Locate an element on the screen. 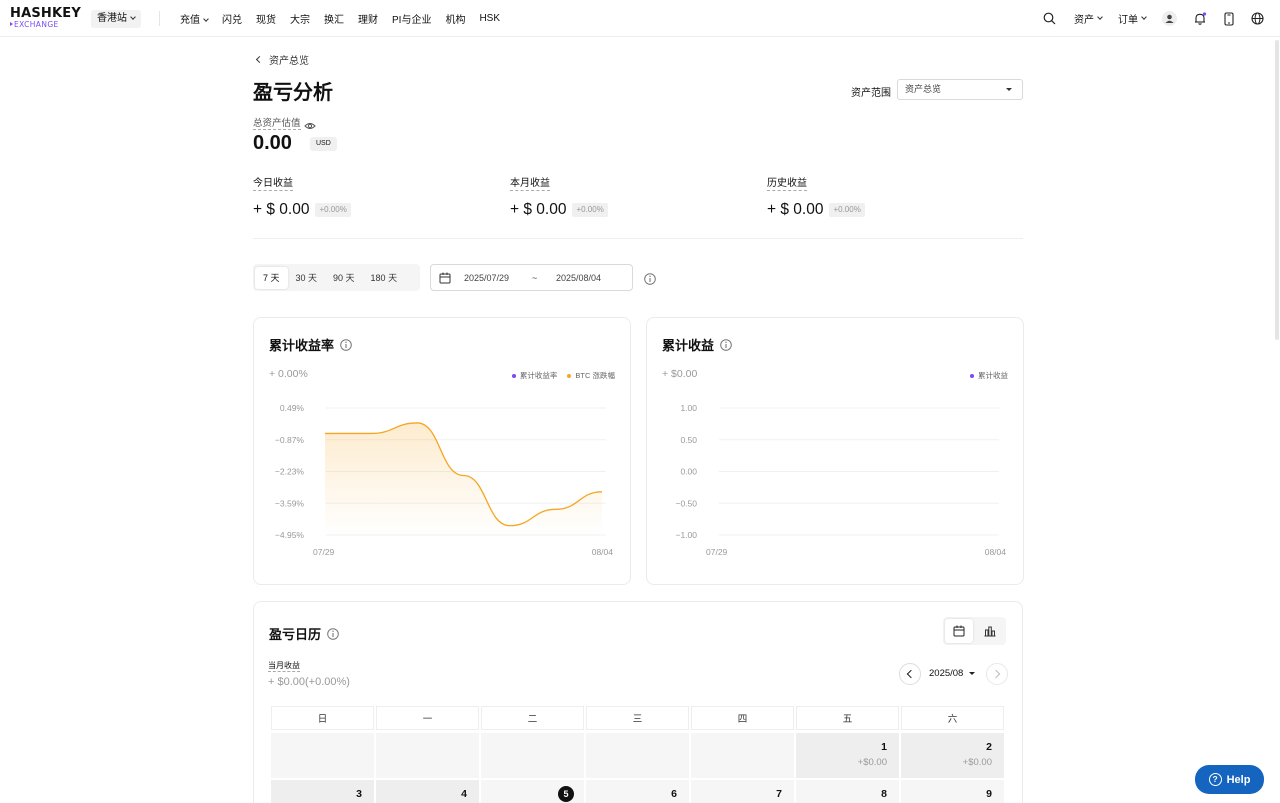 The height and width of the screenshot is (803, 1280). hashkey-logo: HASHKEY EXCHANGE is located at coordinates (45, 18).